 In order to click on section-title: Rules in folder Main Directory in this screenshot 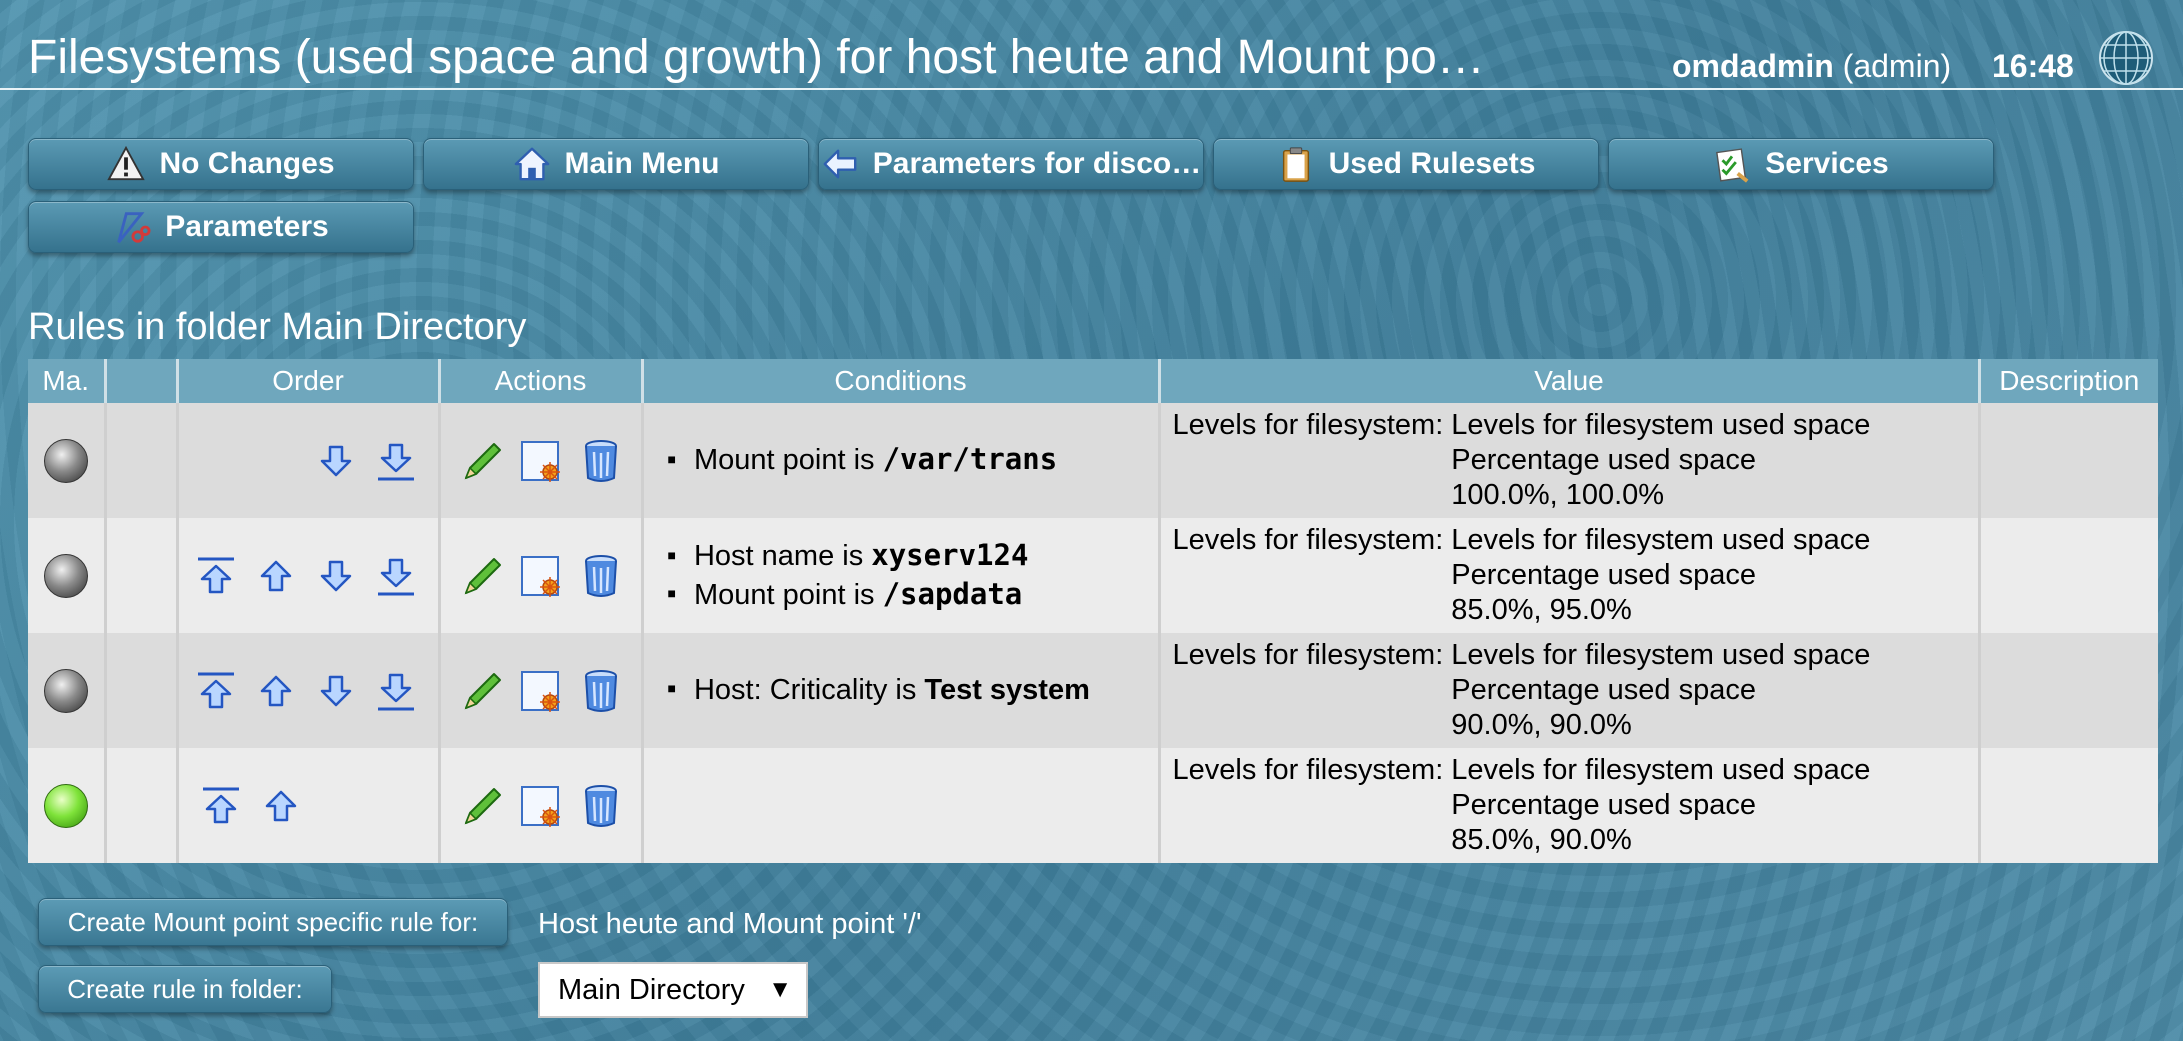, I will do `click(277, 327)`.